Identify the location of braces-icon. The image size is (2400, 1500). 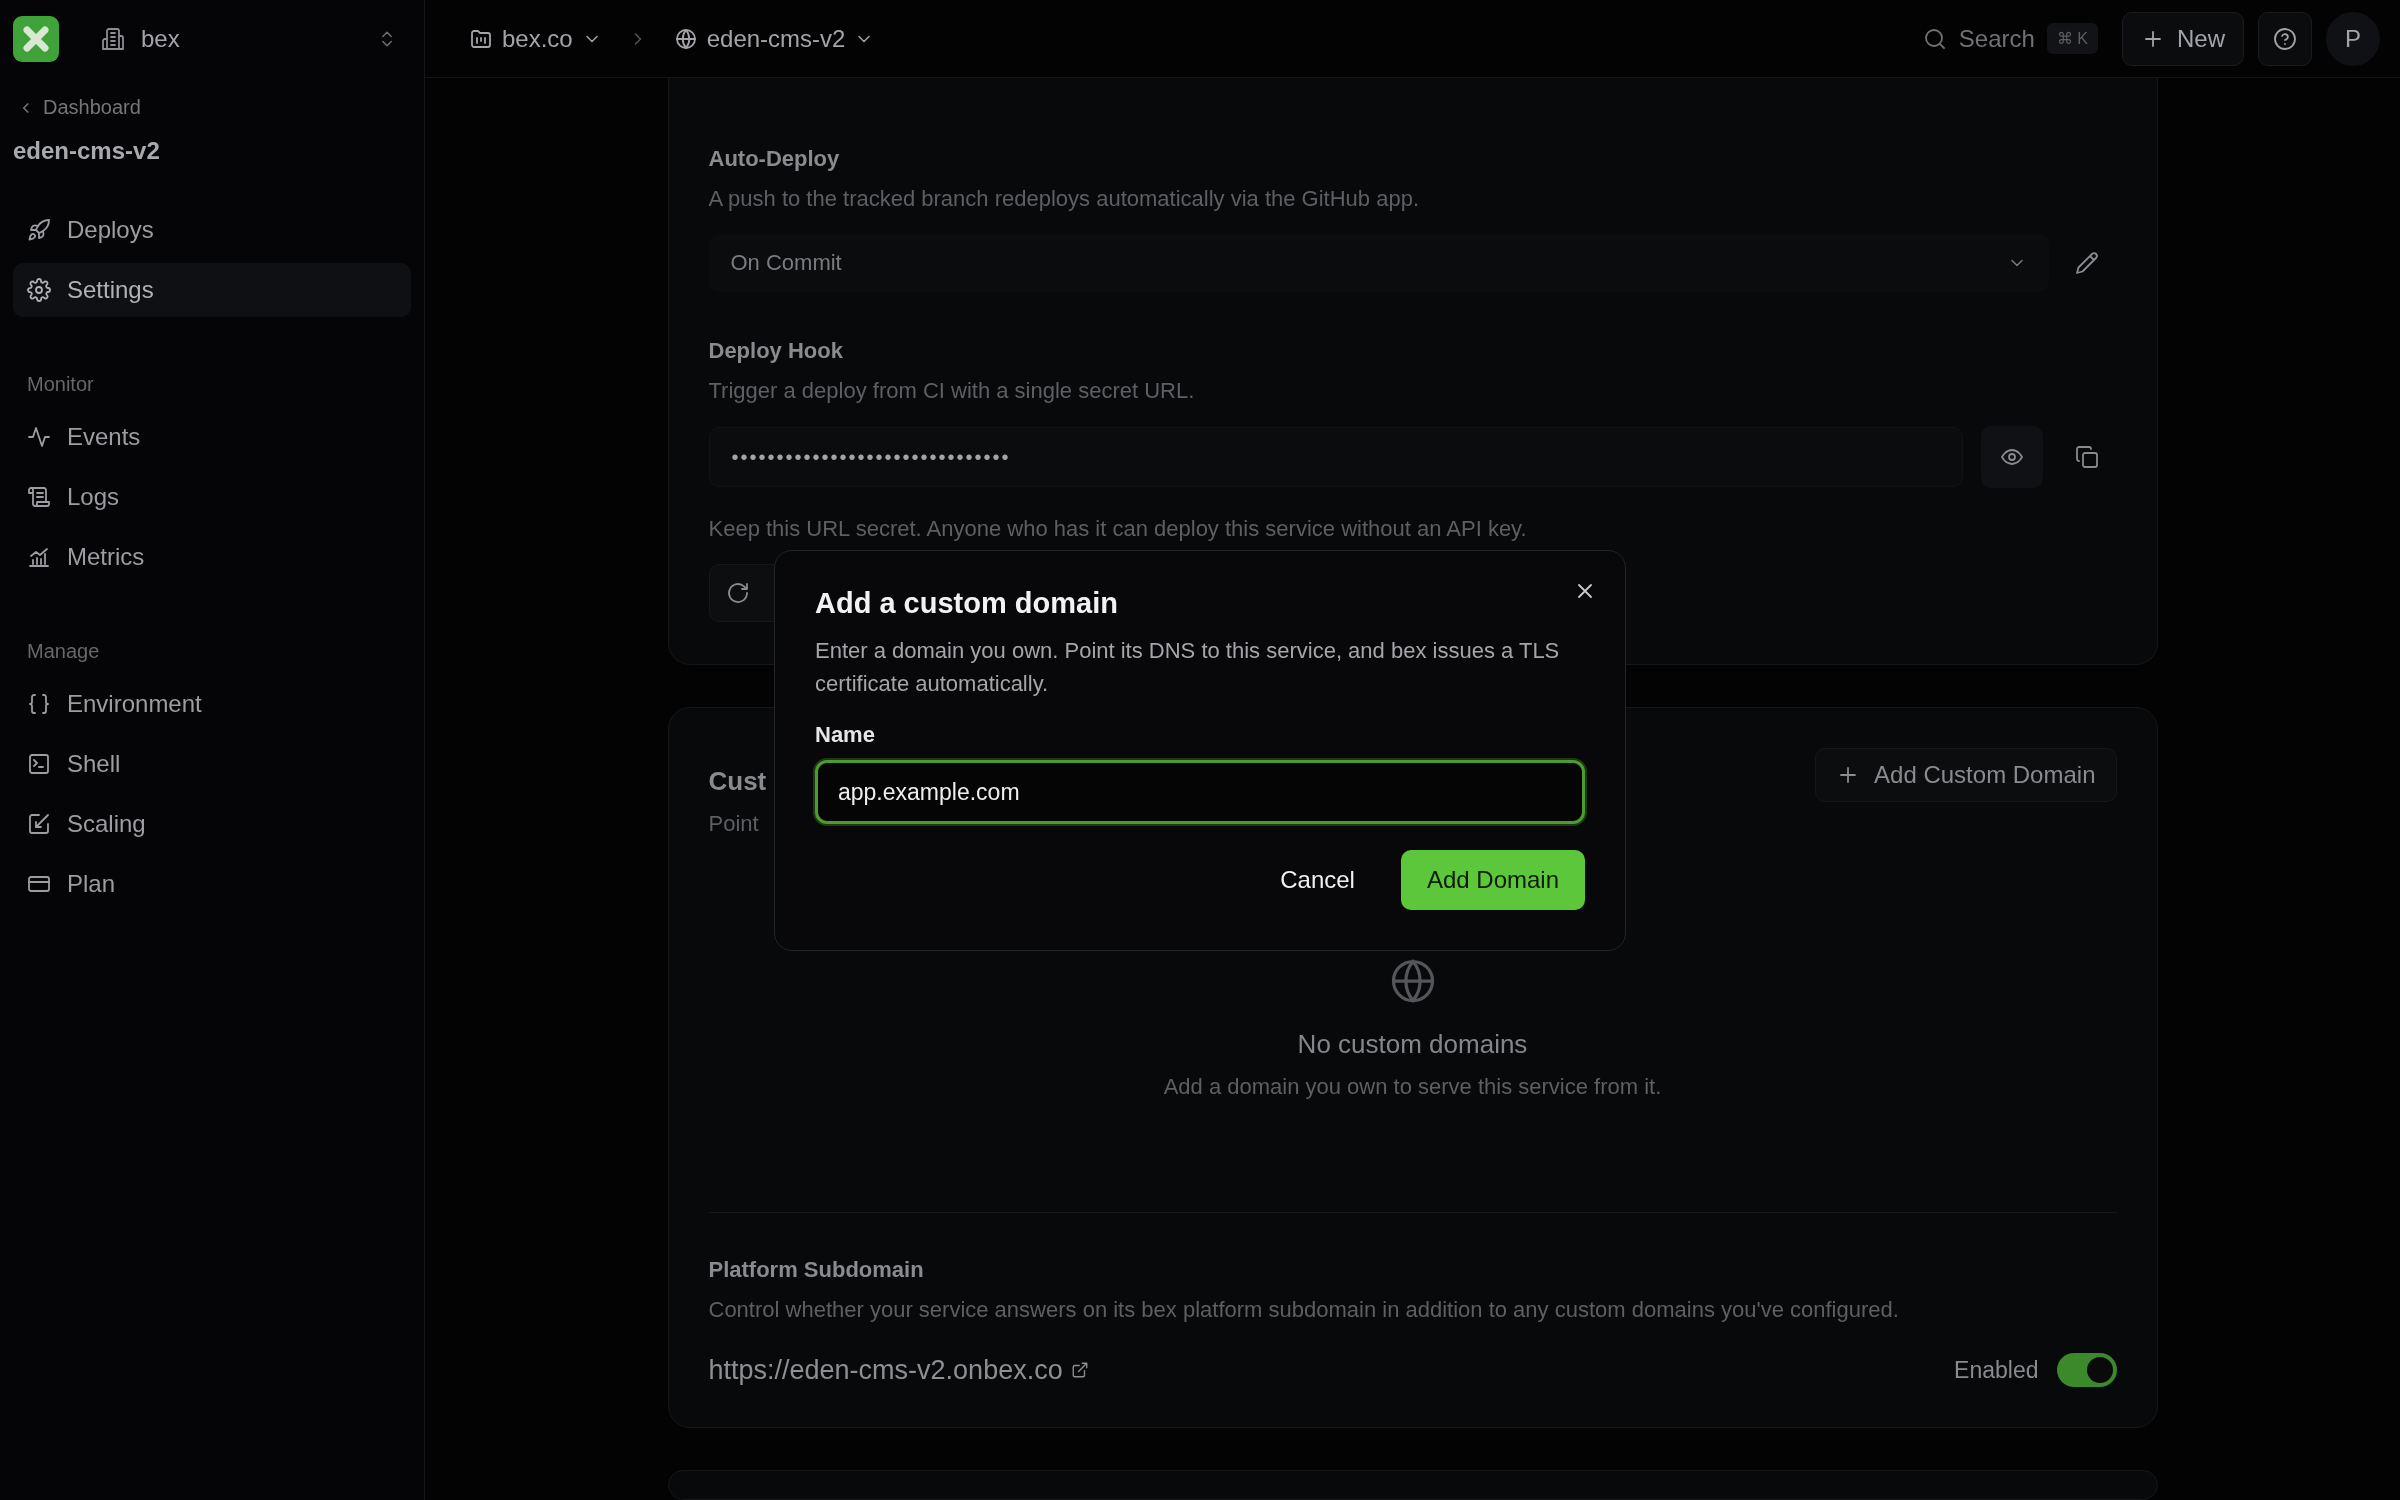
(39, 704).